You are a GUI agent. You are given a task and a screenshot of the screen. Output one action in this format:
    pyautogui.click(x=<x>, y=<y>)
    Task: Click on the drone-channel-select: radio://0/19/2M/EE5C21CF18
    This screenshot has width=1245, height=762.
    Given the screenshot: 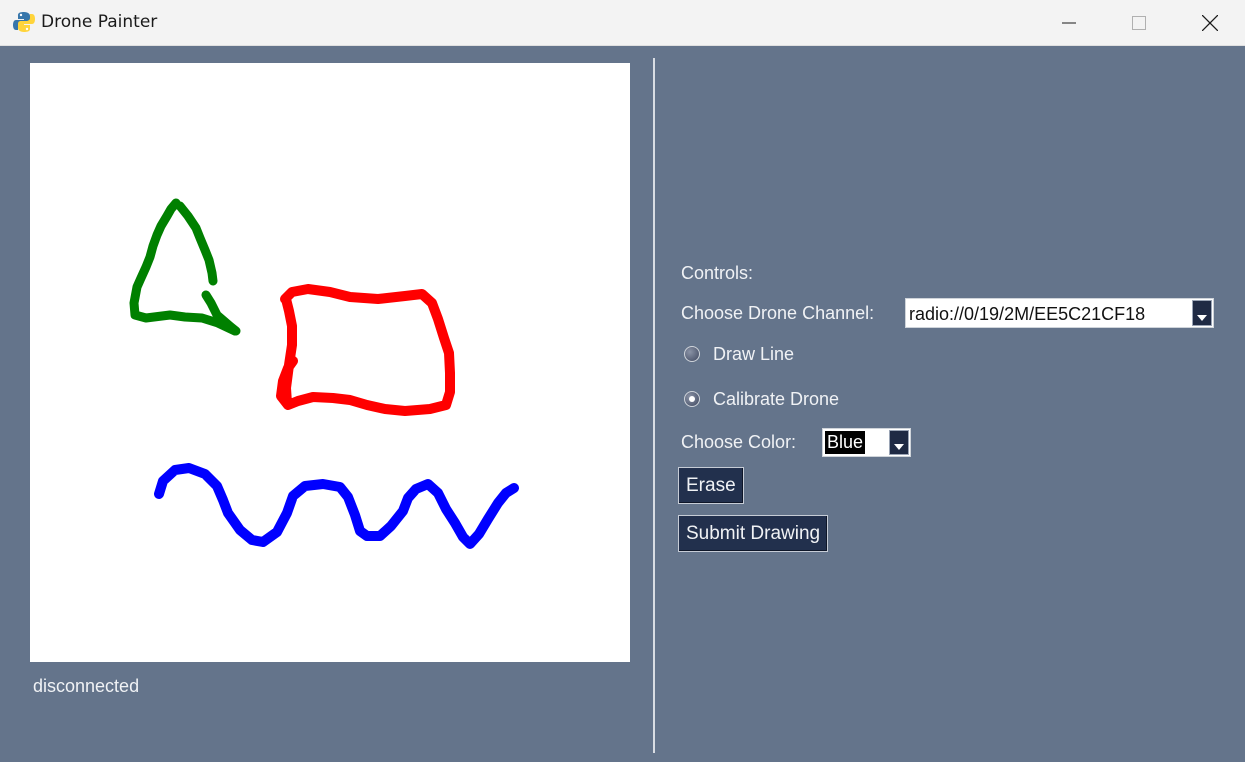 What is the action you would take?
    pyautogui.click(x=1059, y=313)
    